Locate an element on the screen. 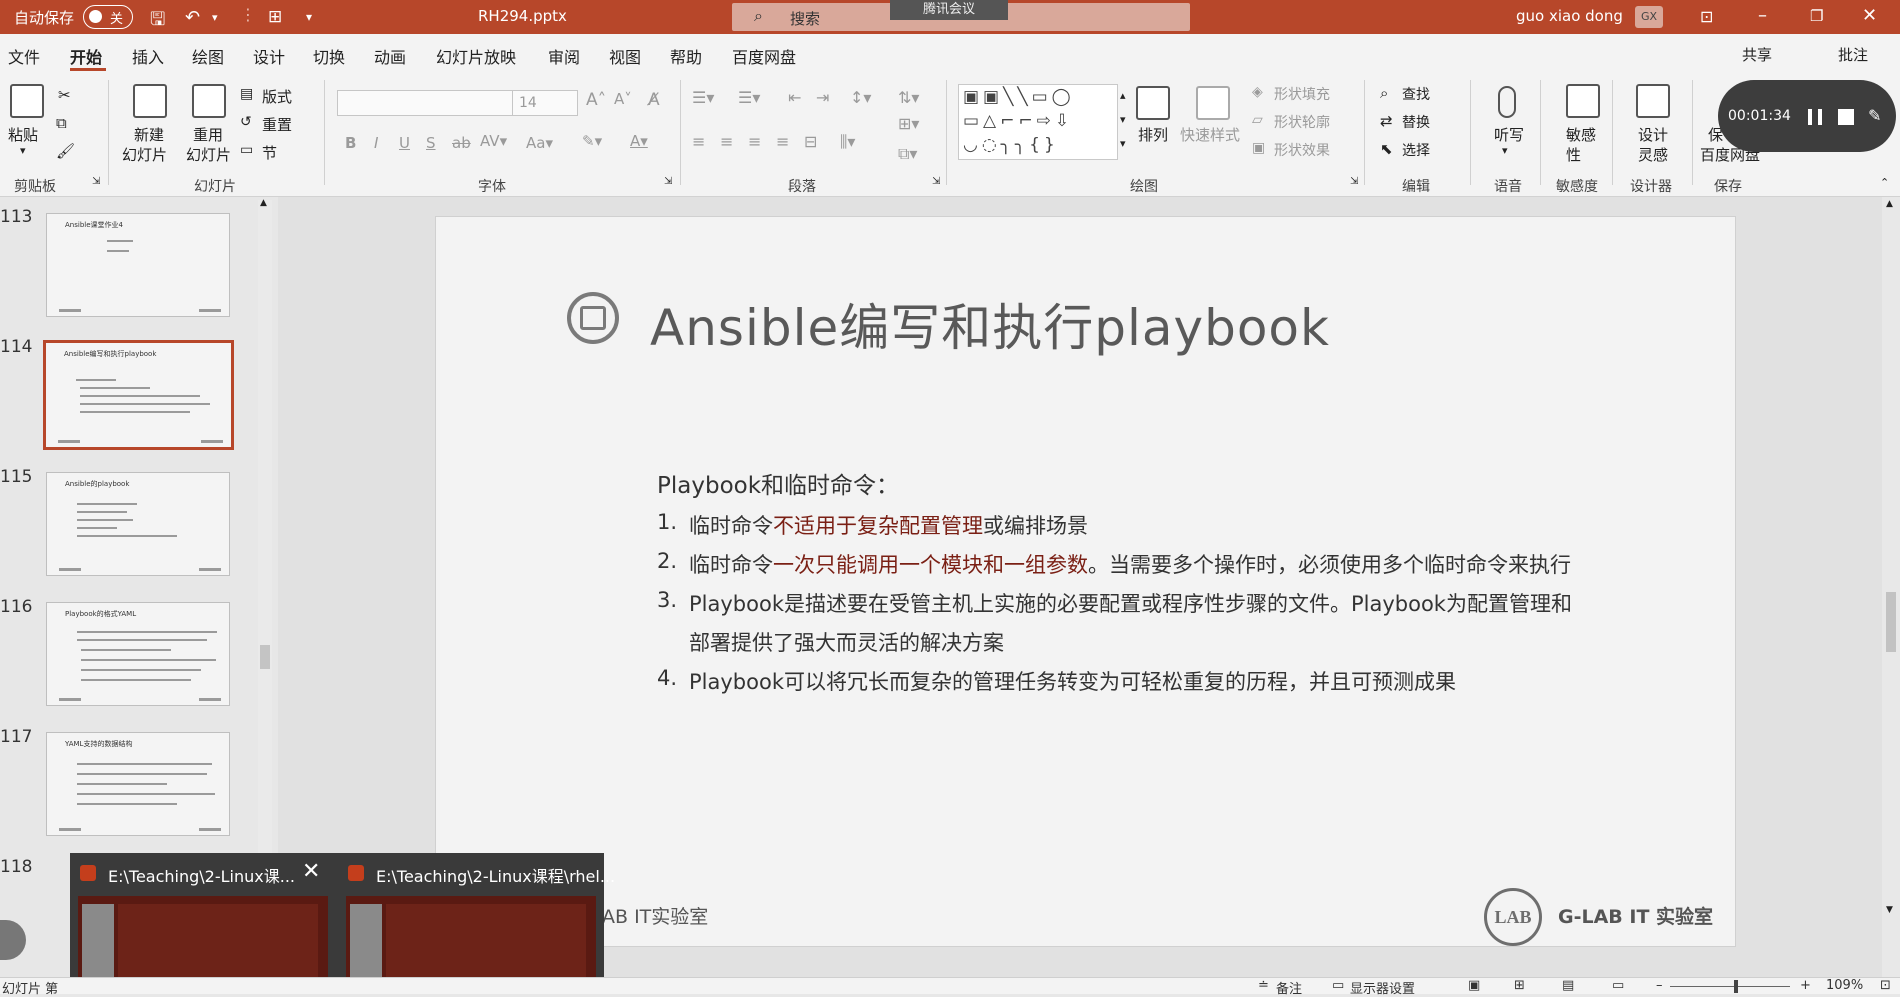 The height and width of the screenshot is (997, 1900). strikethrough-icon: ab is located at coordinates (461, 143).